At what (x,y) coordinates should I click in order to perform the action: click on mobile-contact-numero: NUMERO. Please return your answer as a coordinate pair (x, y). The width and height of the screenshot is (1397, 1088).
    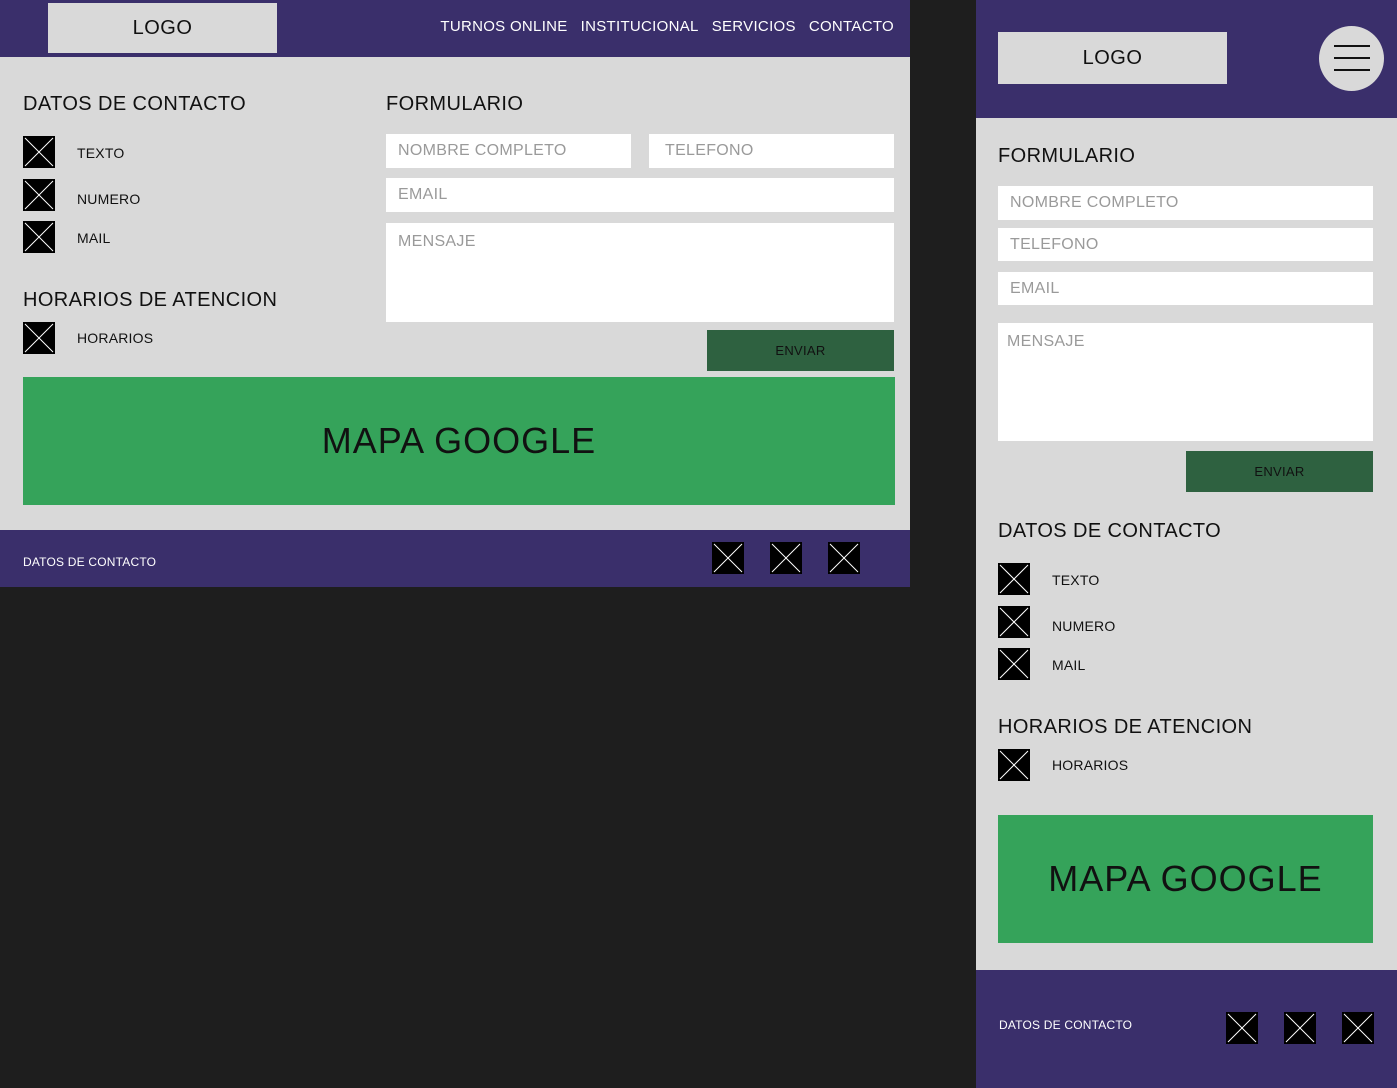
    Looking at the image, I should click on (1084, 626).